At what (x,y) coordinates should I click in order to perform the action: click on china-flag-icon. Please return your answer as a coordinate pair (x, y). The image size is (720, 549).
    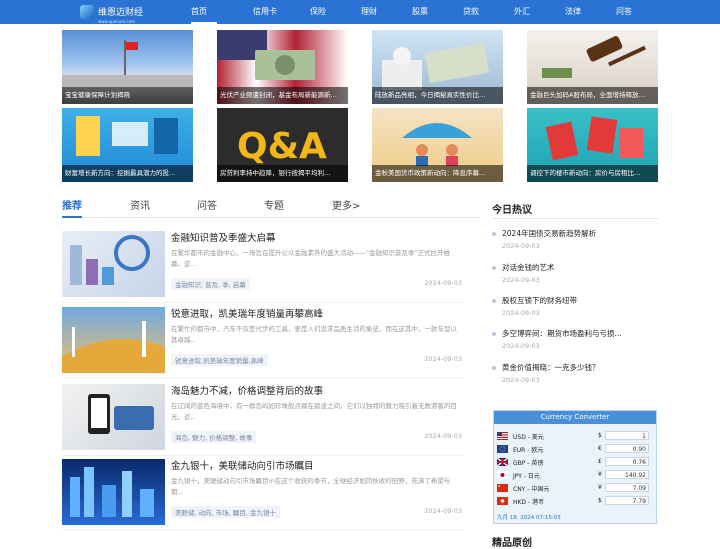
    Looking at the image, I should click on (502, 488).